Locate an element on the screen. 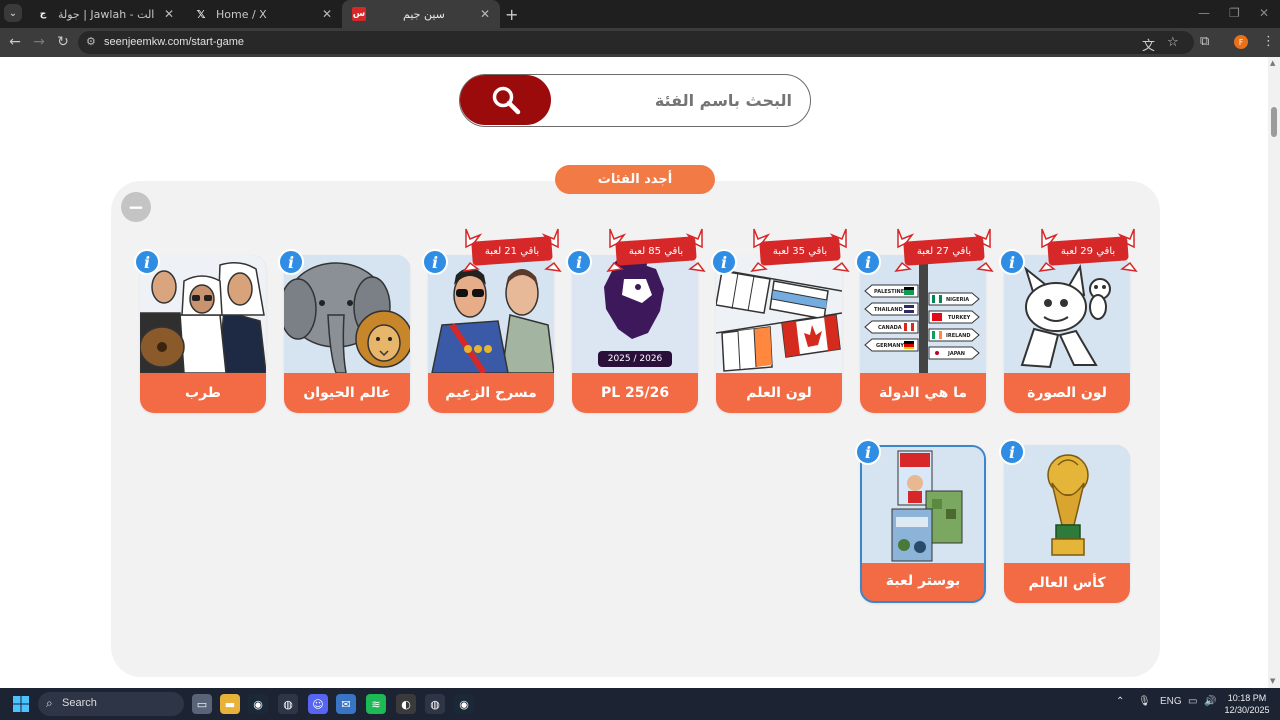  github-icon: ◐ is located at coordinates (406, 704).